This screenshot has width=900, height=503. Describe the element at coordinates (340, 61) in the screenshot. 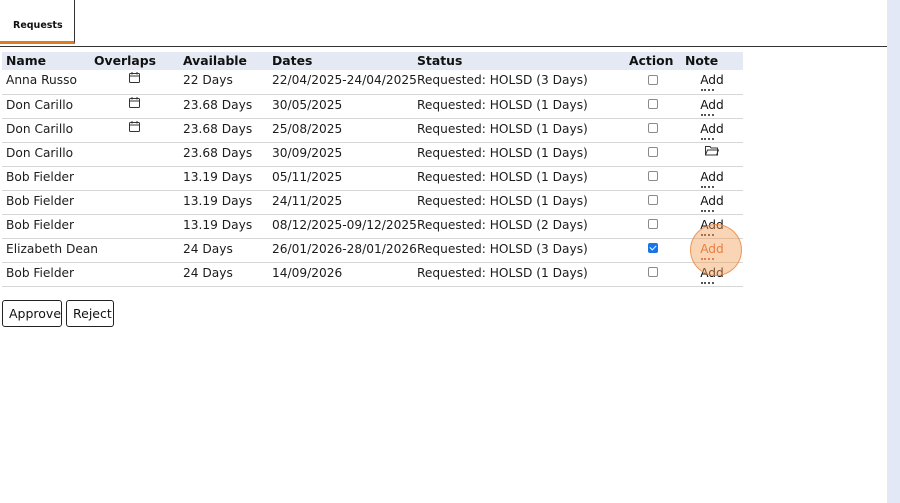

I see `column-header-dates: Dates` at that location.